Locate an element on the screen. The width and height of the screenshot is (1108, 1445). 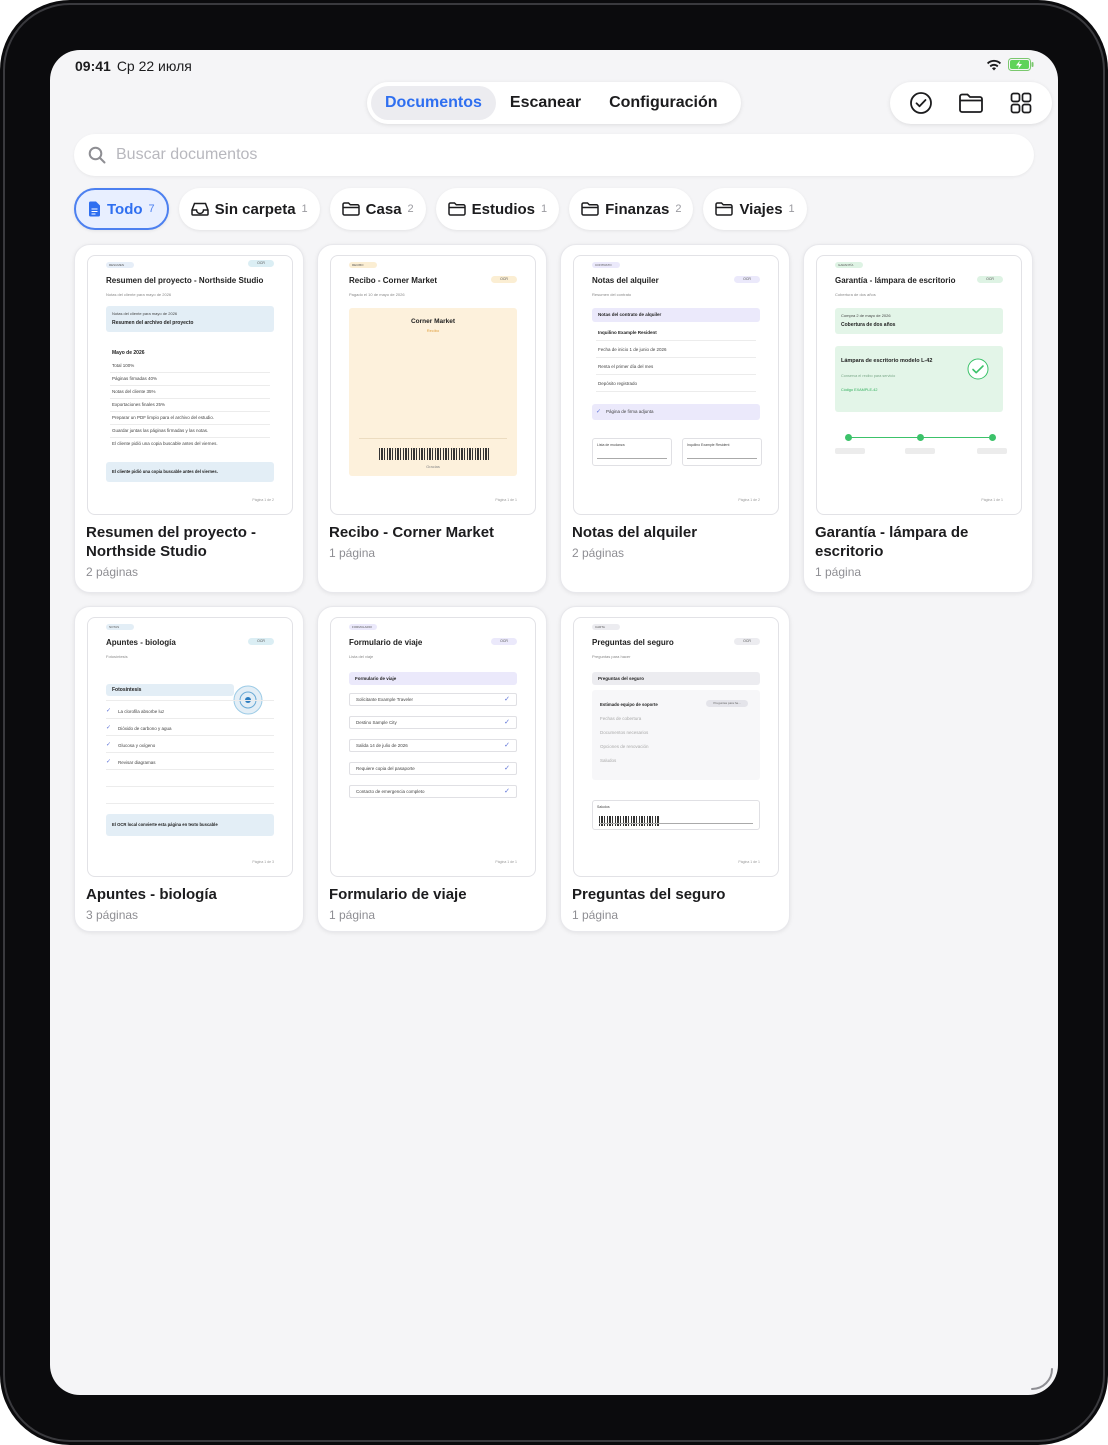
signature-box: Inquilino Example Resident is located at coordinates (722, 452).